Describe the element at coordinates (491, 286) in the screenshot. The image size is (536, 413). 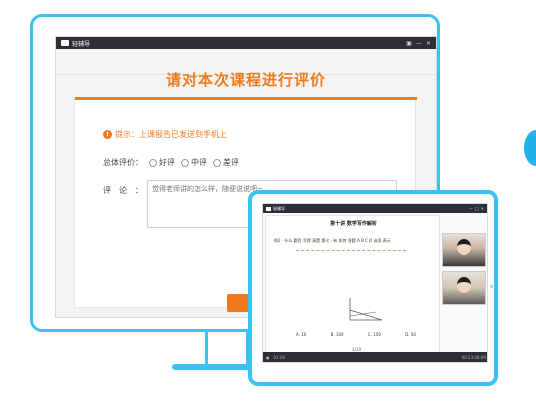
I see `tablet-home-dot` at that location.